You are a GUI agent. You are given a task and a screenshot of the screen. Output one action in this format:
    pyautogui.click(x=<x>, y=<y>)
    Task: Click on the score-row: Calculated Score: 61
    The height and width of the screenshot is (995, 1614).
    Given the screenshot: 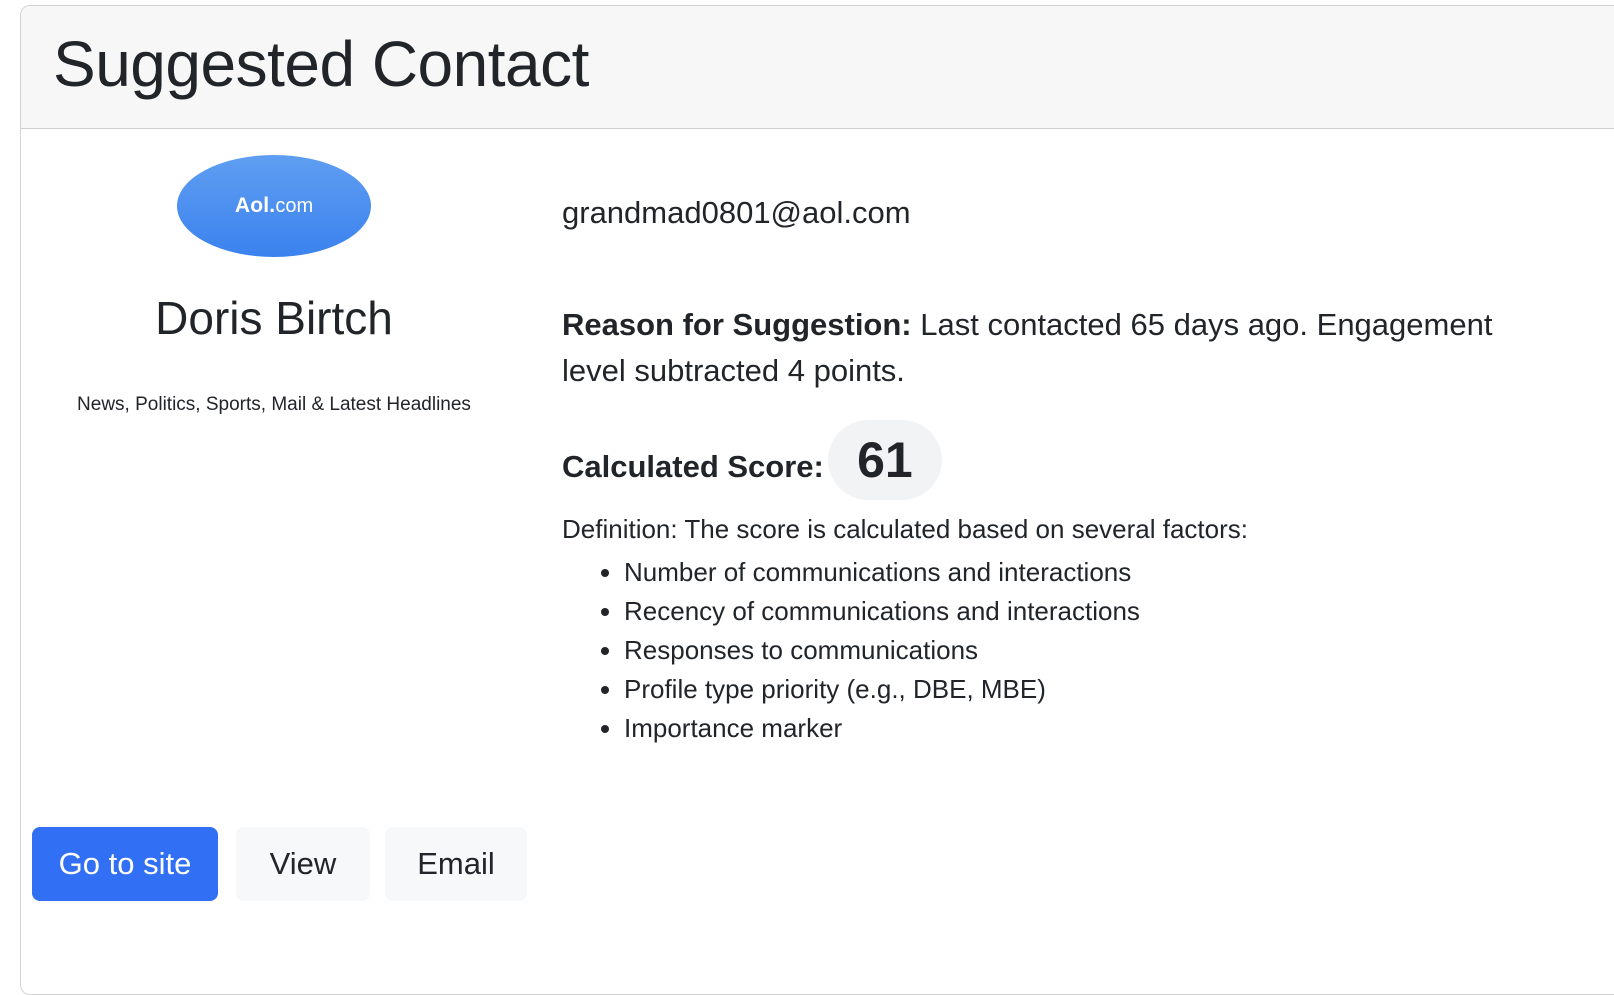 What is the action you would take?
    pyautogui.click(x=752, y=460)
    